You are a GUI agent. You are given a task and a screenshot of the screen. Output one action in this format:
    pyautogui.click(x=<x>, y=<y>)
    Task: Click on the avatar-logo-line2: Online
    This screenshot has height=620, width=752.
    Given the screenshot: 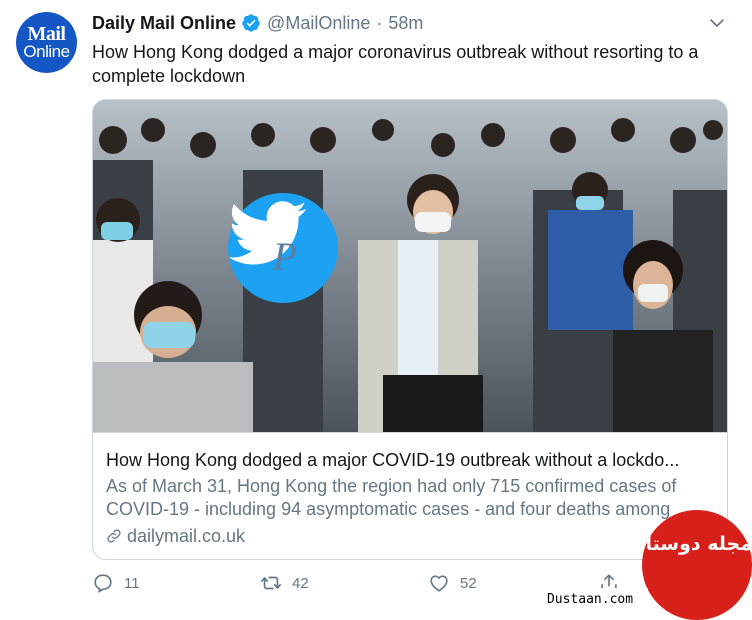 What is the action you would take?
    pyautogui.click(x=46, y=51)
    